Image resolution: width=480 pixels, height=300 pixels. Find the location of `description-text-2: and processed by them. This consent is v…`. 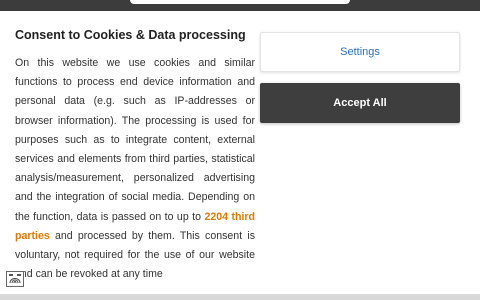

description-text-2: and processed by them. This consent is v… is located at coordinates (135, 255).